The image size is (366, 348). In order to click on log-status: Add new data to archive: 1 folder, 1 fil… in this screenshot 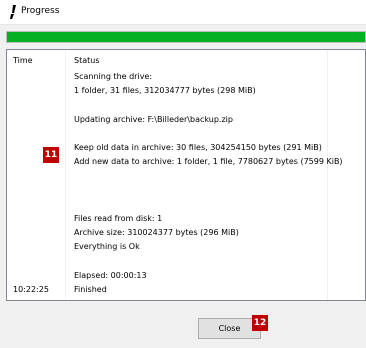, I will do `click(208, 162)`.